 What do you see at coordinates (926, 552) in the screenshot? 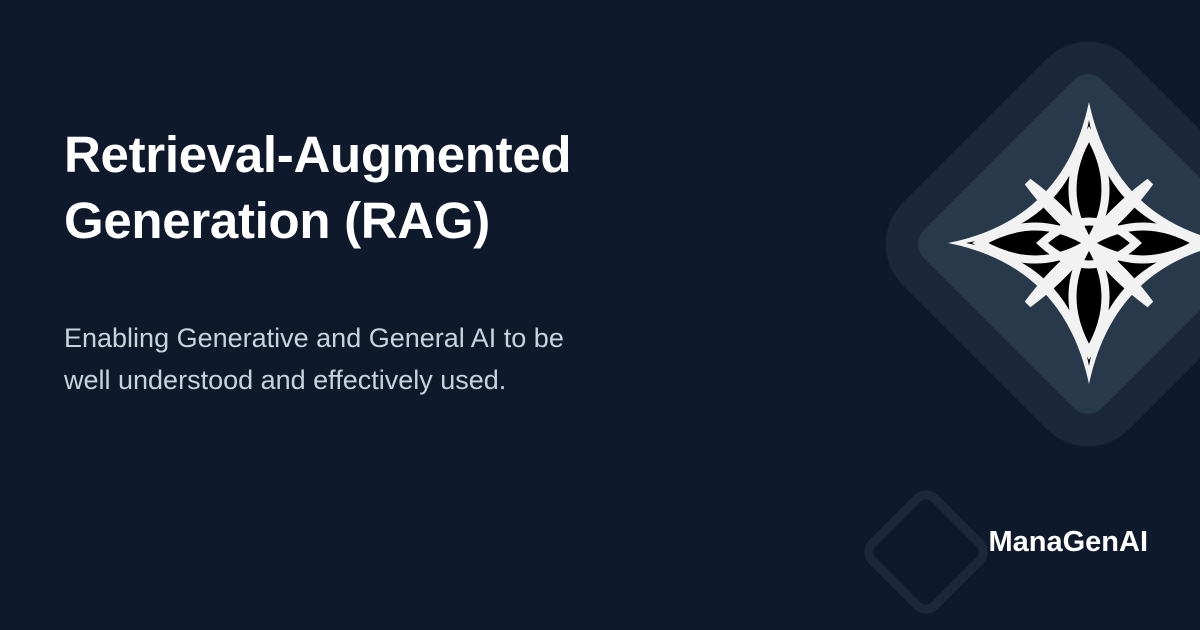
I see `small-diamond-outline` at bounding box center [926, 552].